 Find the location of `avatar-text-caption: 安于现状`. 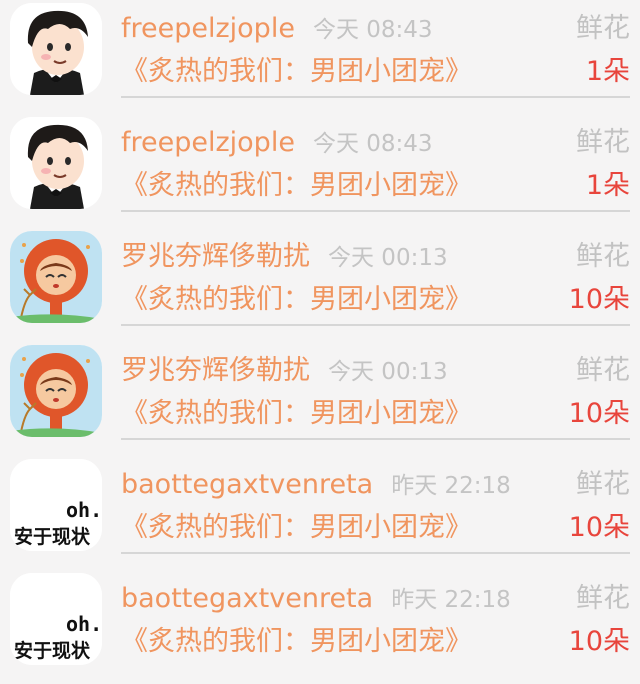

avatar-text-caption: 安于现状 is located at coordinates (52, 536).